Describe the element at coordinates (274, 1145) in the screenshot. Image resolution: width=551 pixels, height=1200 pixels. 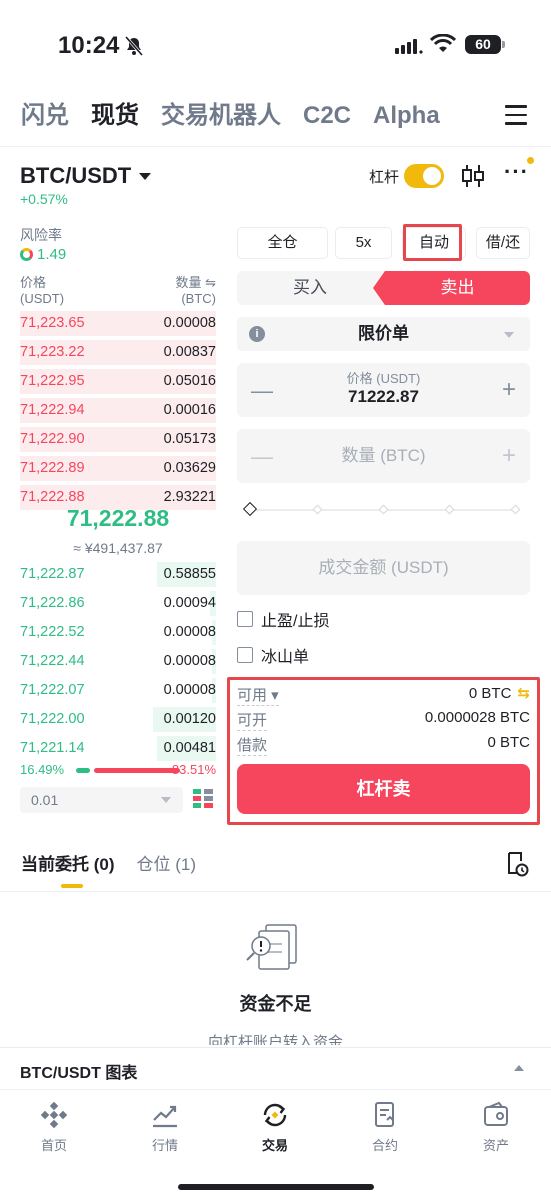
I see `nav-trade-label: 交易` at that location.